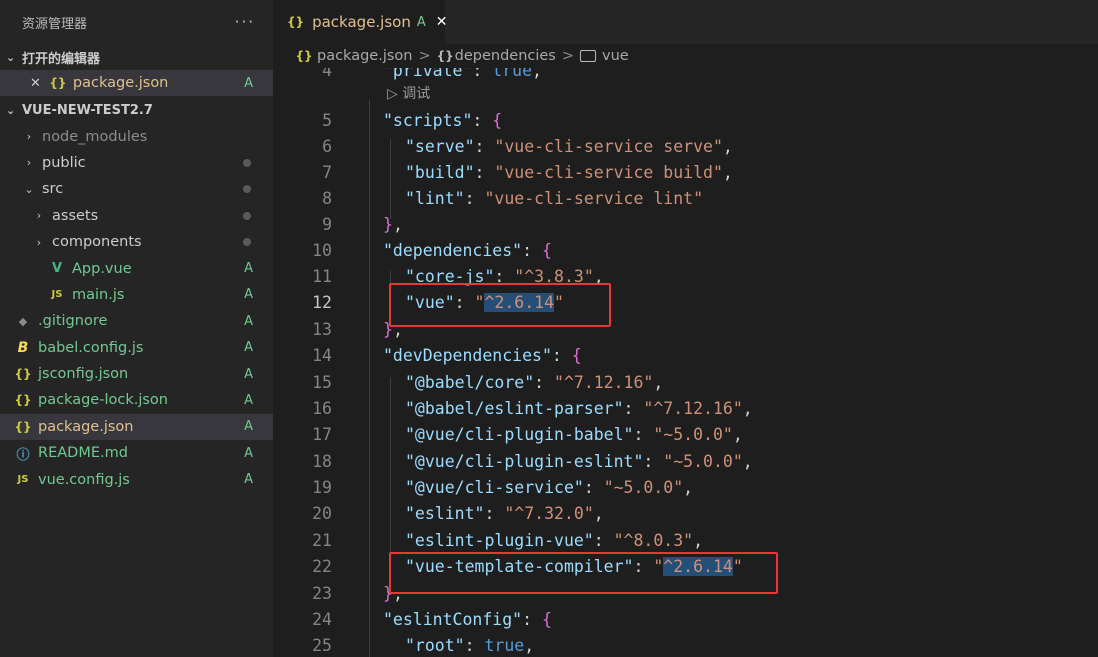  Describe the element at coordinates (136, 427) in the screenshot. I see `tree-item: {} package.json A` at that location.